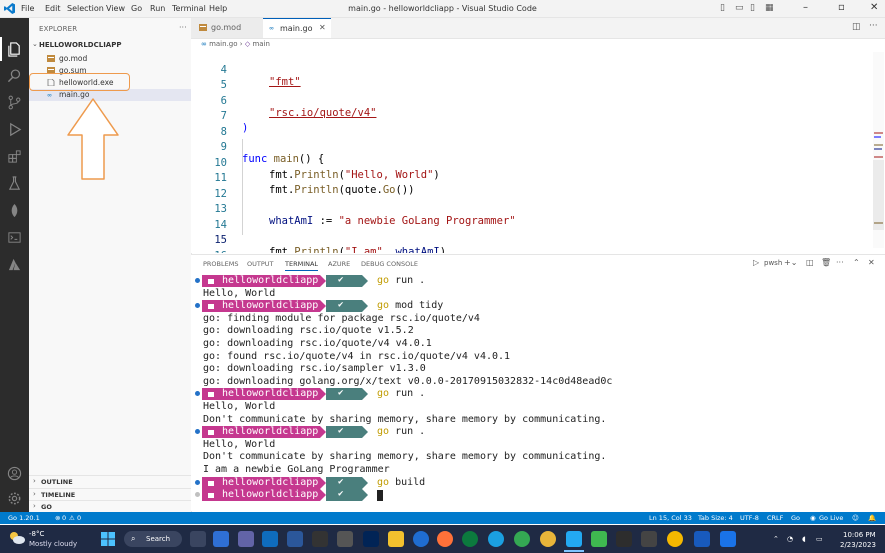 Image resolution: width=885 pixels, height=553 pixels. What do you see at coordinates (878, 150) in the screenshot?
I see `minimap` at bounding box center [878, 150].